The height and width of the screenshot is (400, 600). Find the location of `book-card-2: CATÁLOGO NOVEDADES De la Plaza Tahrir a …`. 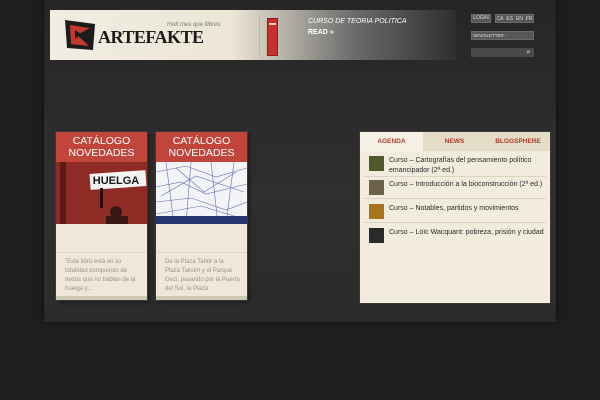

book-card-2: CATÁLOGO NOVEDADES De la Plaza Tahrir a … is located at coordinates (201, 216).